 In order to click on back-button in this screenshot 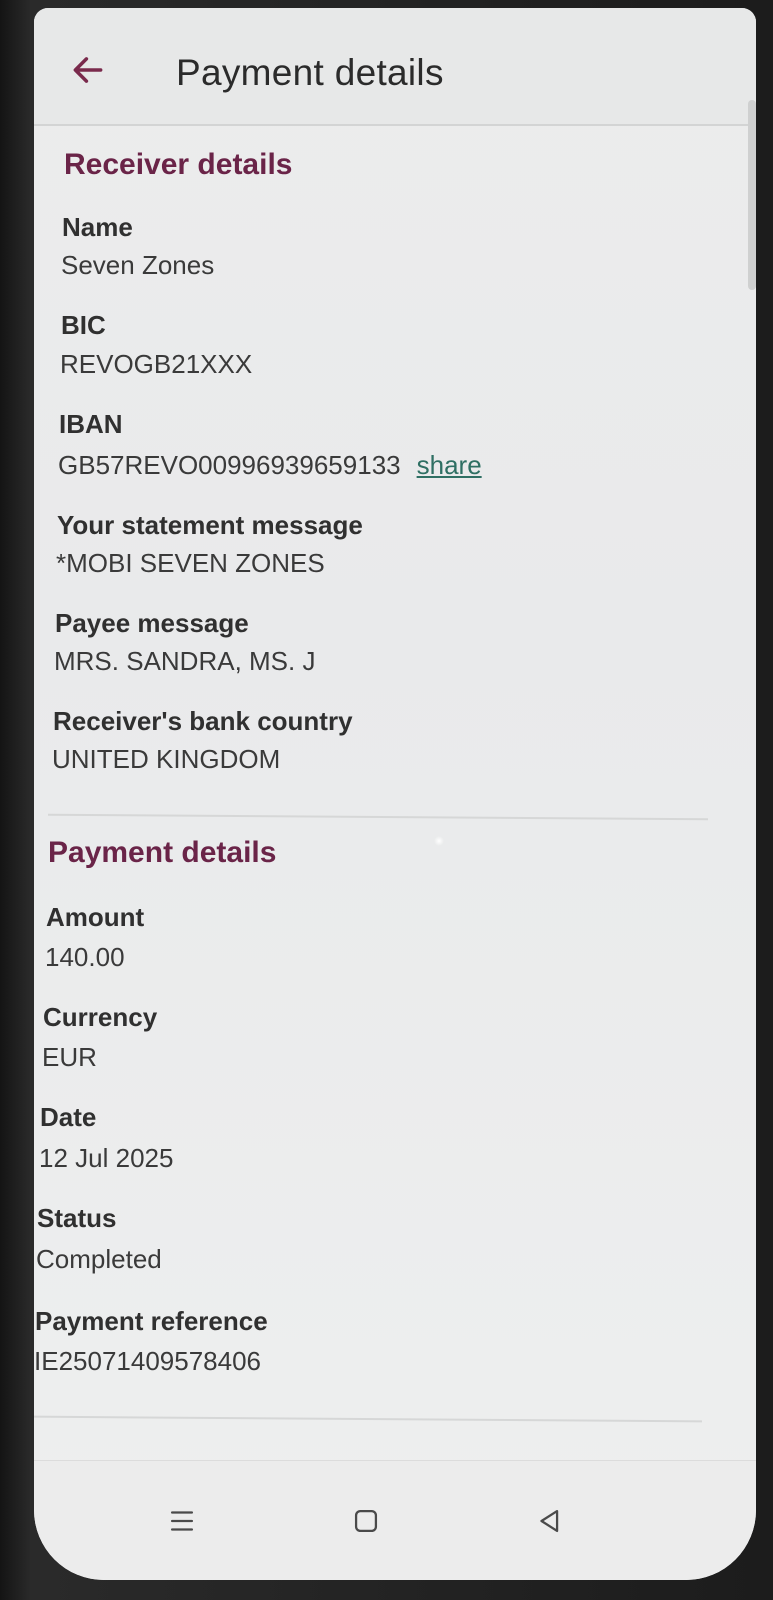, I will do `click(88, 70)`.